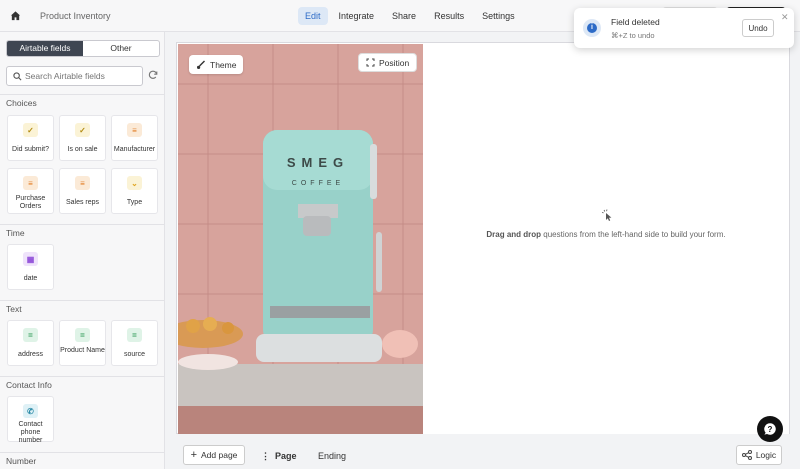 The image size is (800, 469). I want to click on svg-text: SMEG, so click(318, 162).